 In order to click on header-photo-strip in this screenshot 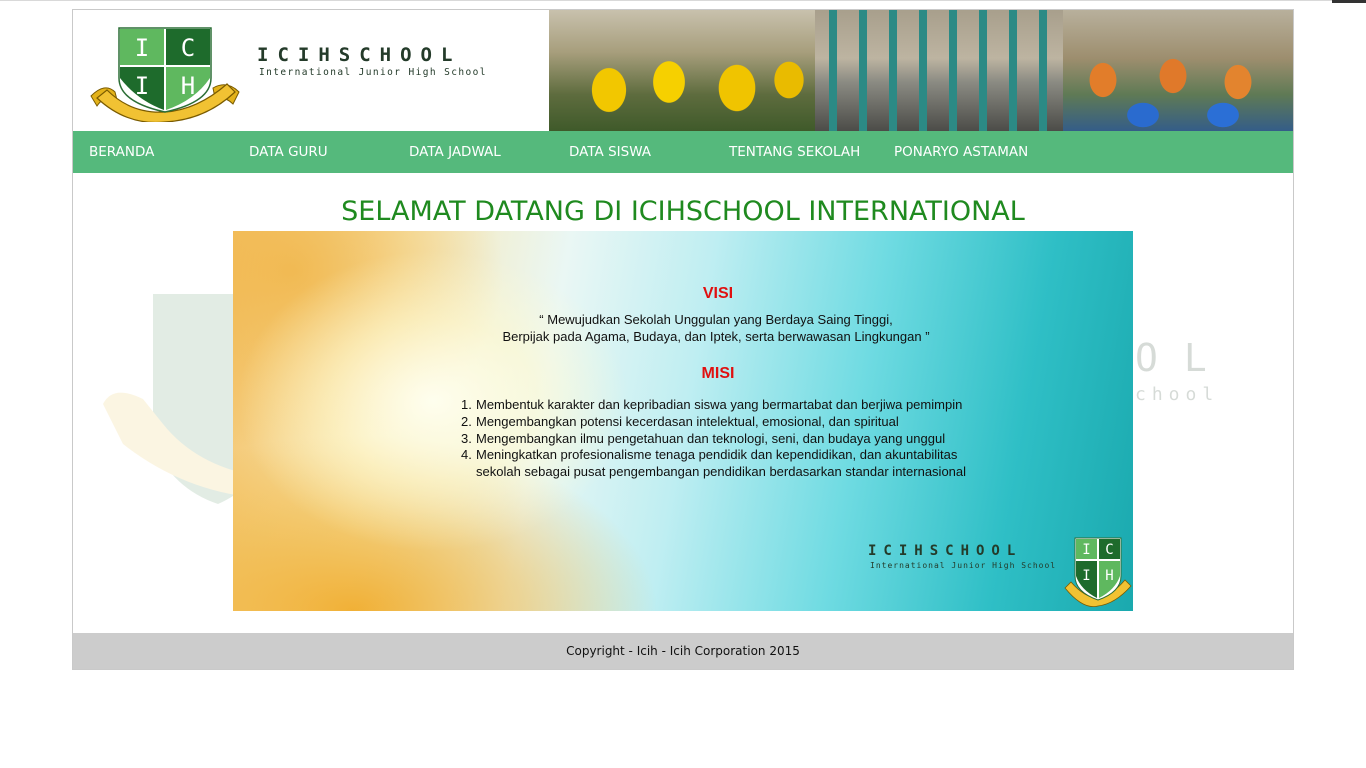, I will do `click(921, 70)`.